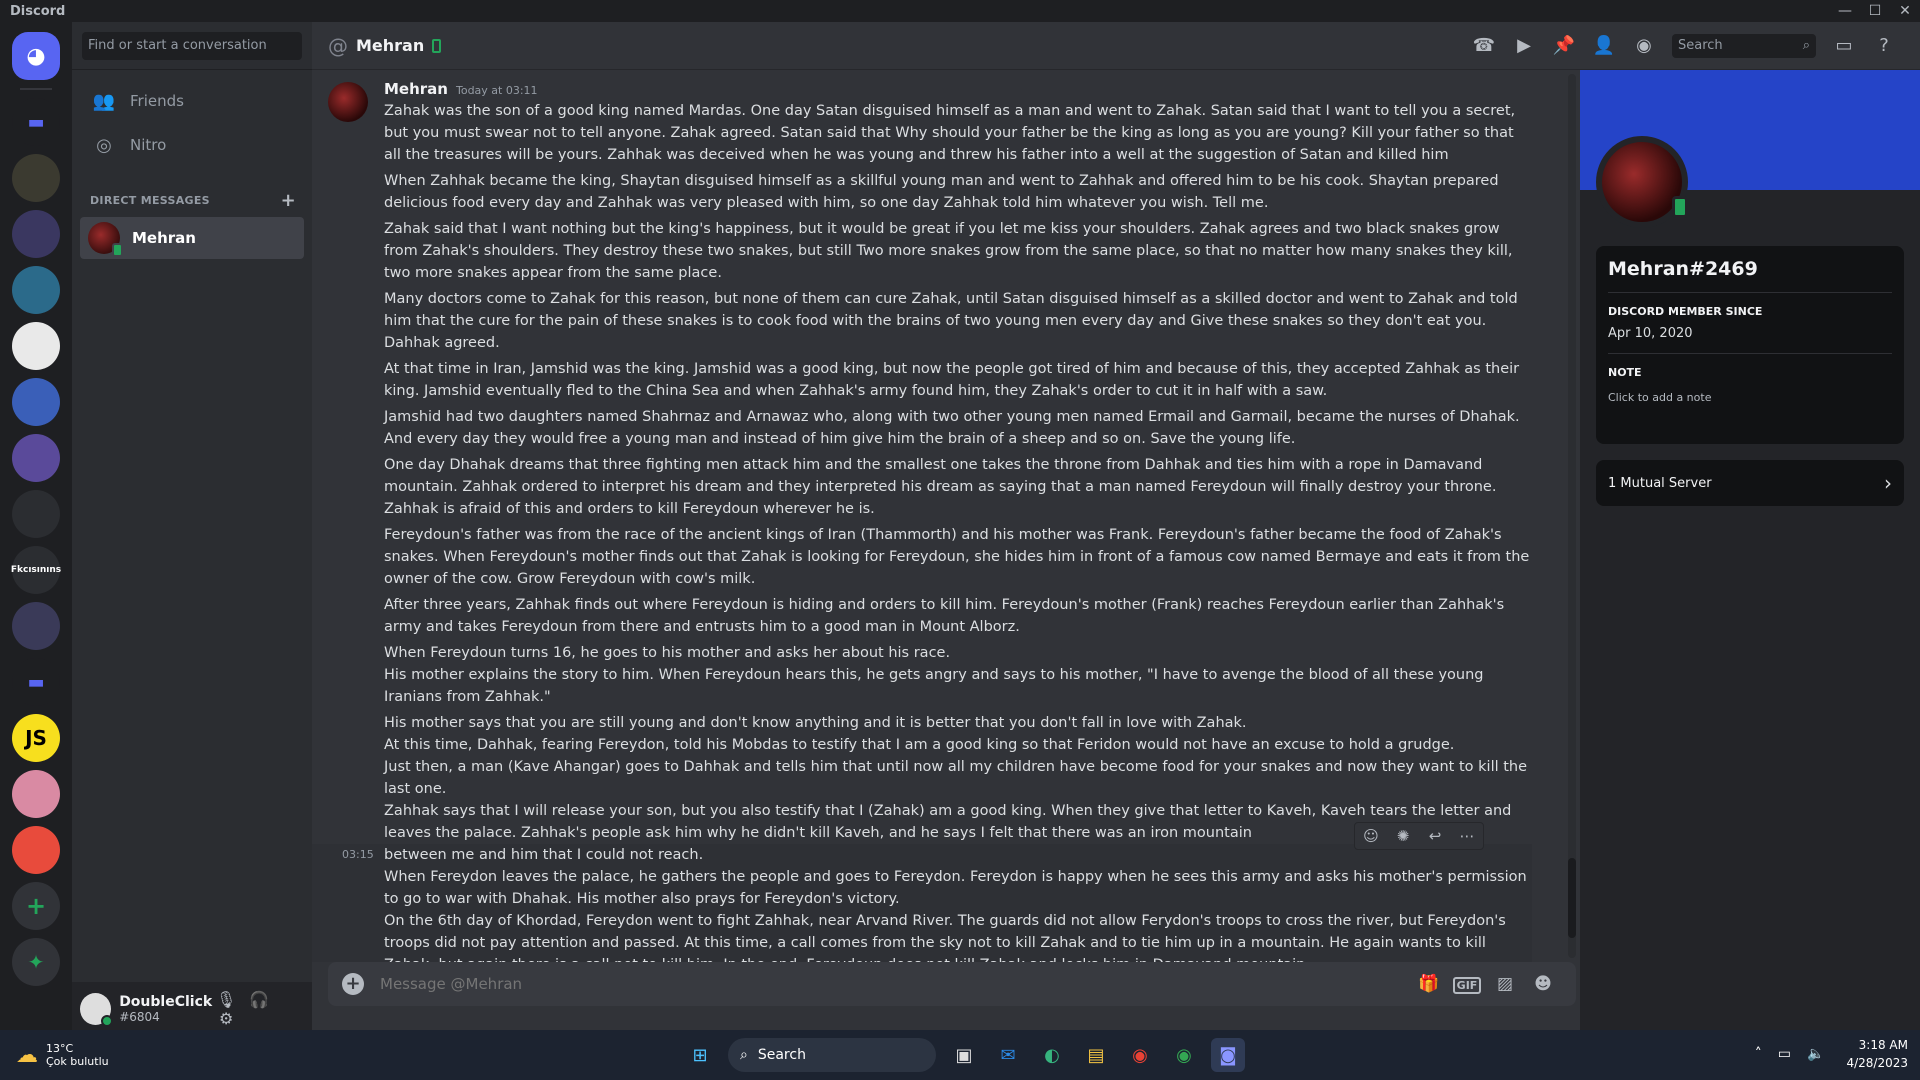 The image size is (1920, 1080). Describe the element at coordinates (36, 906) in the screenshot. I see `add-server-button: +` at that location.